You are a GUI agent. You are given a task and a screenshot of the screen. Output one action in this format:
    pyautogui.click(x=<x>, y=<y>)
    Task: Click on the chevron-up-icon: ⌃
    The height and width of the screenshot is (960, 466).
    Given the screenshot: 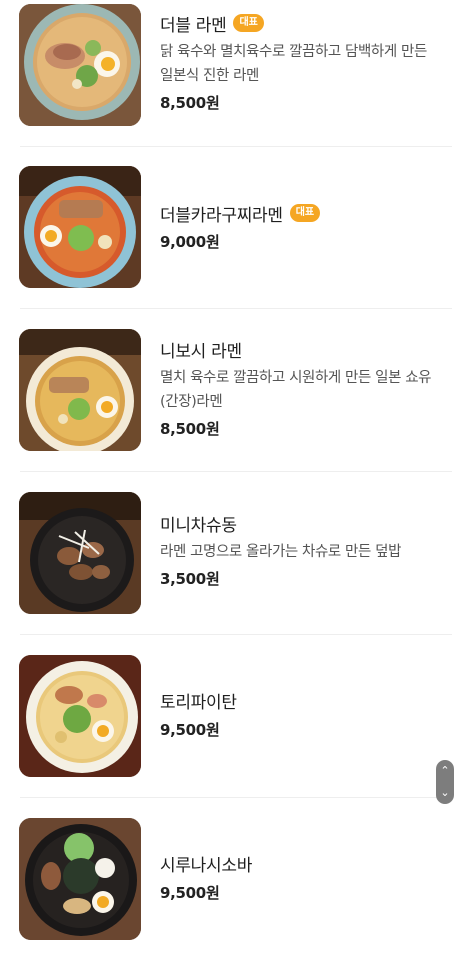 What is the action you would take?
    pyautogui.click(x=445, y=771)
    